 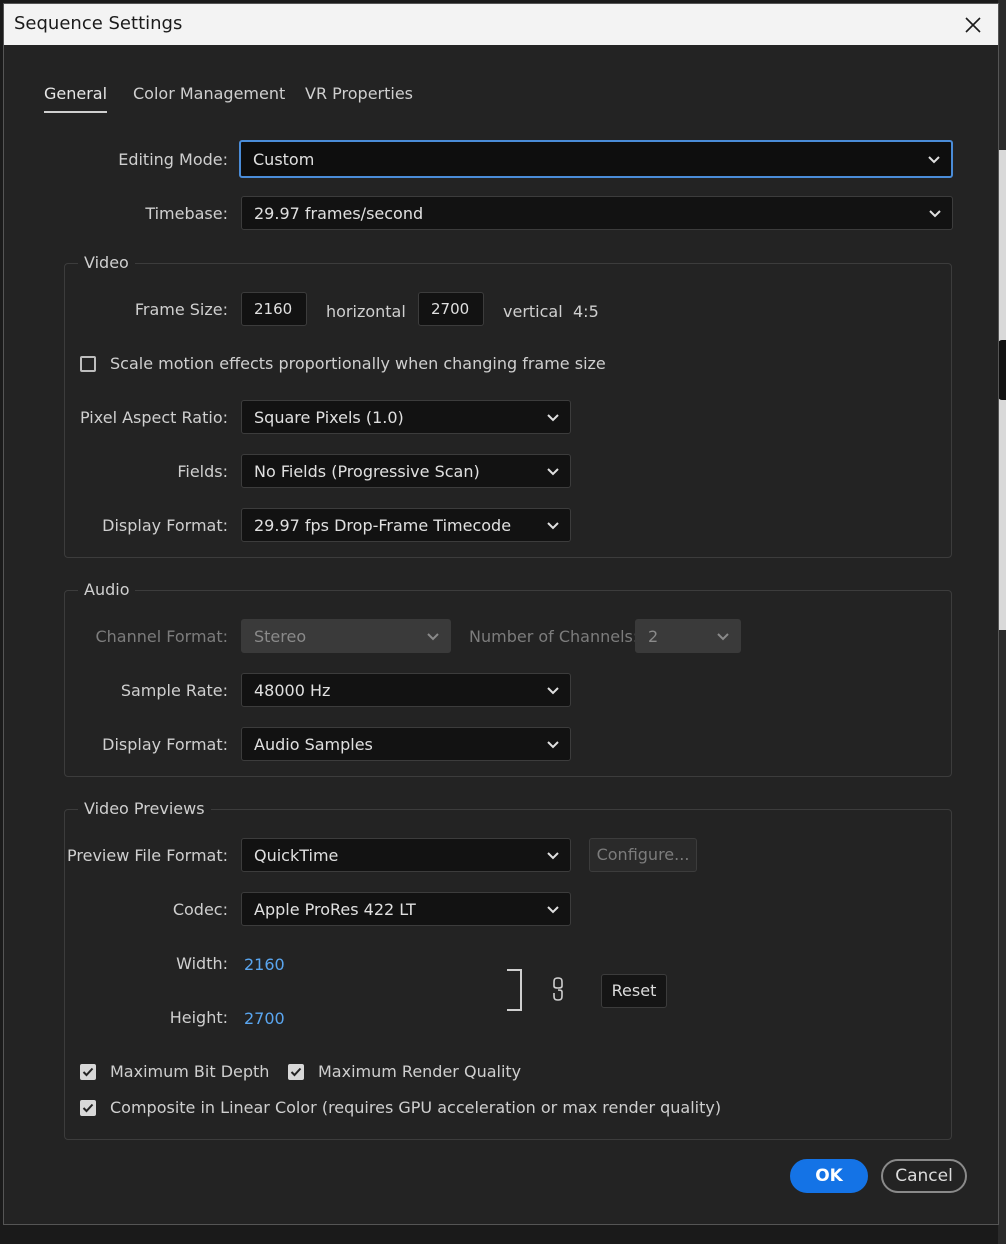 I want to click on codec-select: Apple ProRes 422 LT, so click(x=406, y=909).